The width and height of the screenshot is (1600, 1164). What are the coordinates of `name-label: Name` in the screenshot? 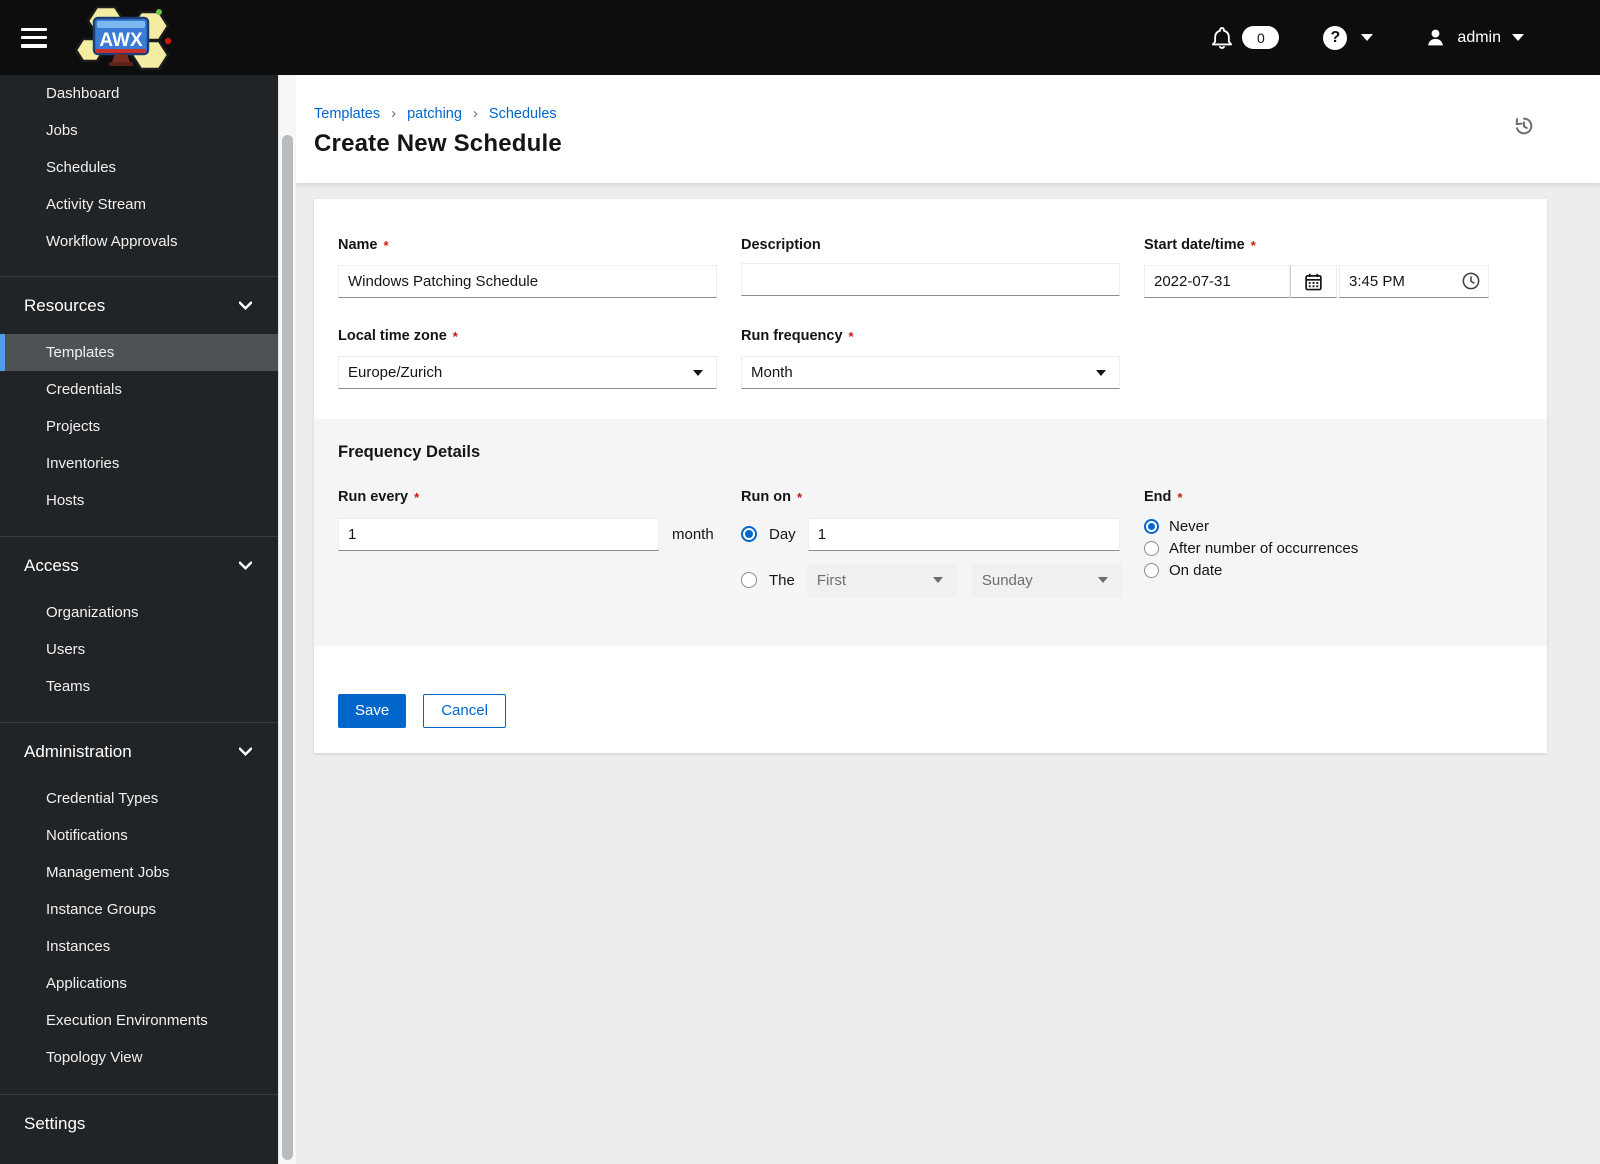 It's located at (358, 245).